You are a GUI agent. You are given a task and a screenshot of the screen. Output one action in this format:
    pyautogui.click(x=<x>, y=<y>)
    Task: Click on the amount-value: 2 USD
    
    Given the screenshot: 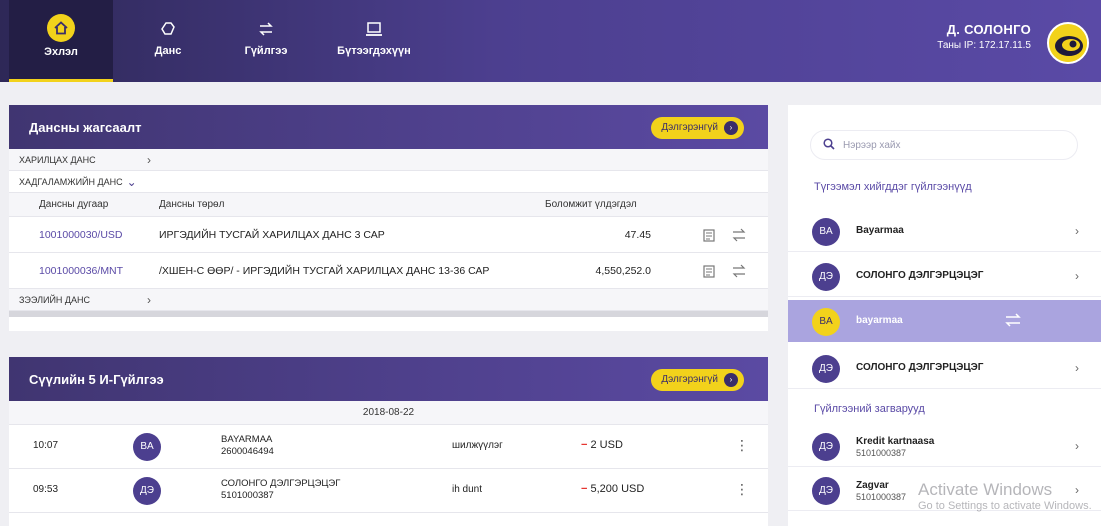 What is the action you would take?
    pyautogui.click(x=606, y=445)
    